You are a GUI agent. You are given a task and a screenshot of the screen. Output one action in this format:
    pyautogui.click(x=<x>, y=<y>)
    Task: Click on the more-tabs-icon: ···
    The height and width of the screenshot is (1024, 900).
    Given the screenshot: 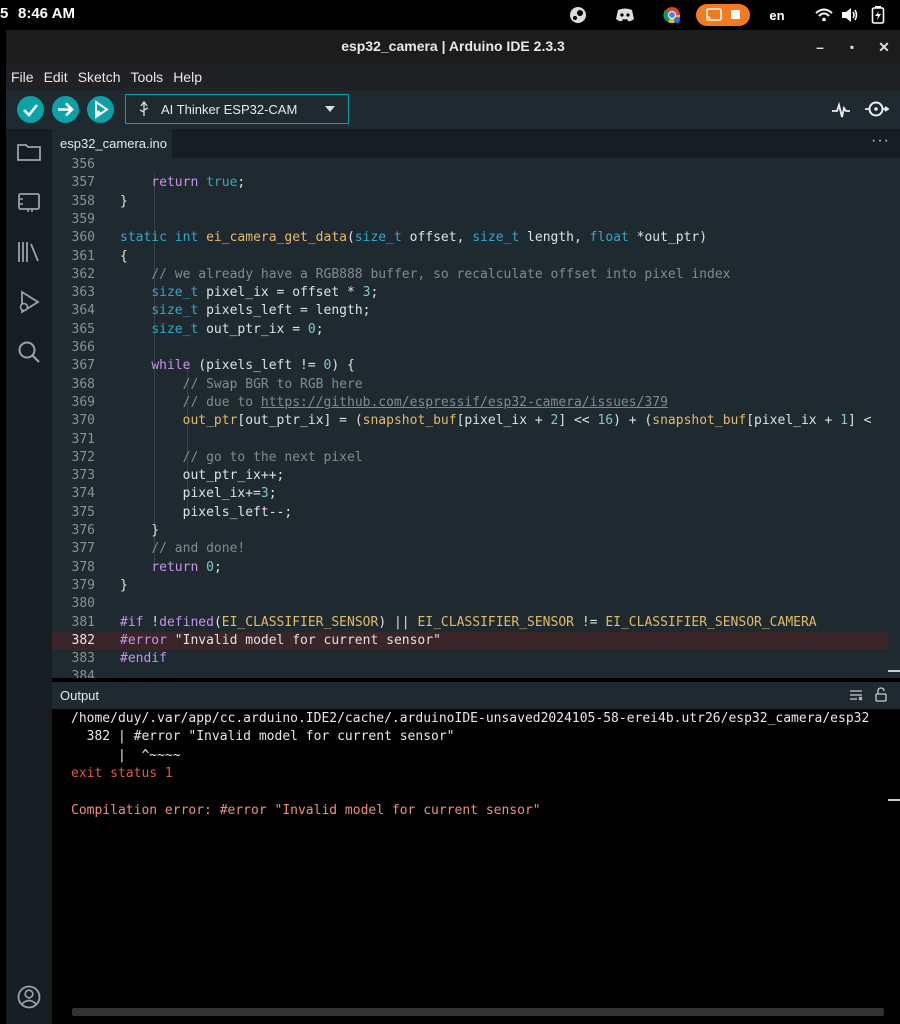 What is the action you would take?
    pyautogui.click(x=880, y=141)
    